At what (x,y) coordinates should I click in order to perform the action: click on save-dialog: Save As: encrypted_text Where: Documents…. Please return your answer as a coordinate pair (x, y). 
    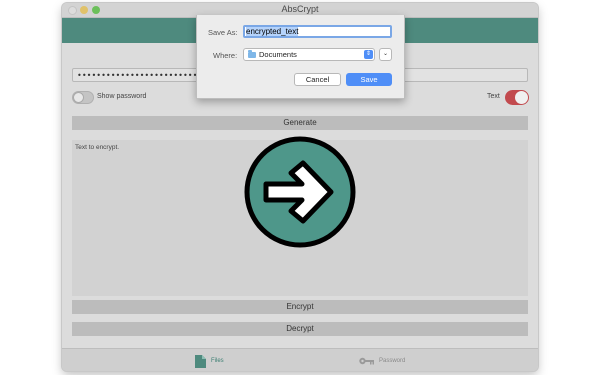
    Looking at the image, I should click on (300, 57).